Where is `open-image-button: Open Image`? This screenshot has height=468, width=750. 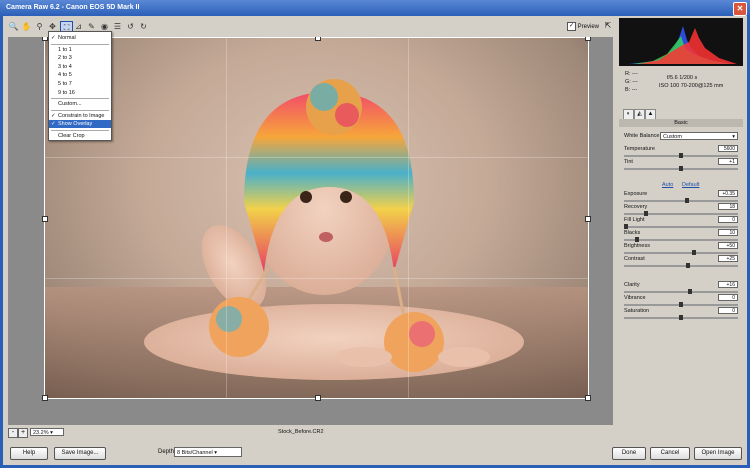 open-image-button: Open Image is located at coordinates (718, 453).